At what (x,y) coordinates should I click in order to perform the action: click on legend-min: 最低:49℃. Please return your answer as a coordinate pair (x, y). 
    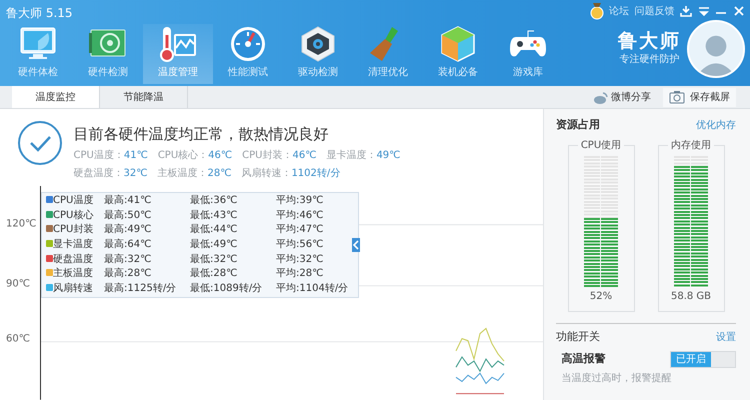
    Looking at the image, I should click on (214, 245).